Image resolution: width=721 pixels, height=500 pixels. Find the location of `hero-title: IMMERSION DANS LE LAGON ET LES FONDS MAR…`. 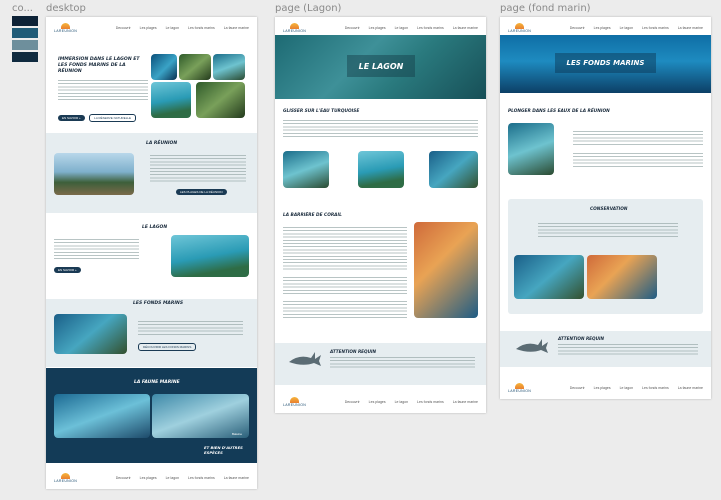

hero-title: IMMERSION DANS LE LAGON ET LES FONDS MAR… is located at coordinates (99, 65).